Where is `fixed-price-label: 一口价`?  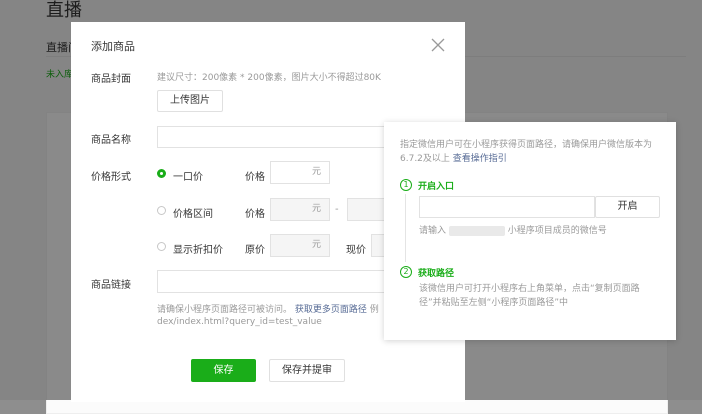 fixed-price-label: 一口价 is located at coordinates (188, 177).